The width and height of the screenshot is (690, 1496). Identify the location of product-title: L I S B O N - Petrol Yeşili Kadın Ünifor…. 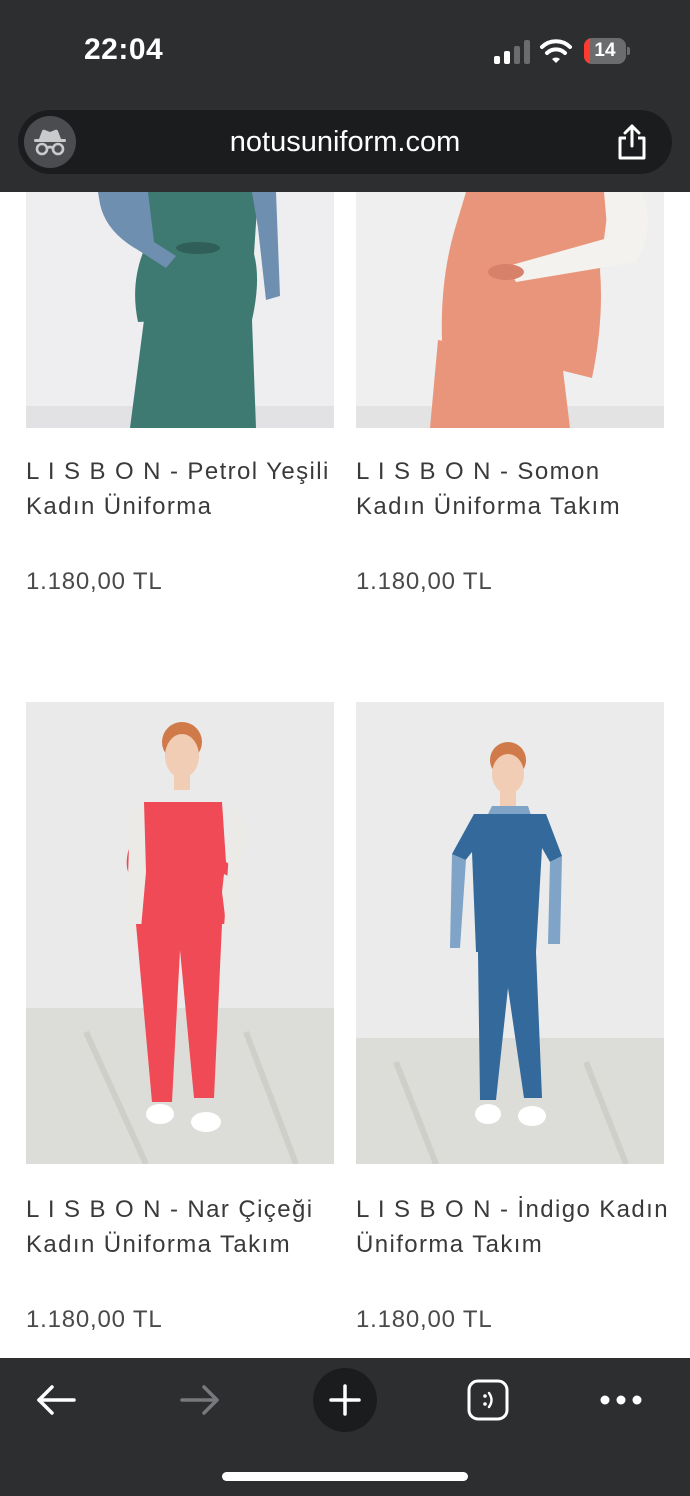
(186, 489).